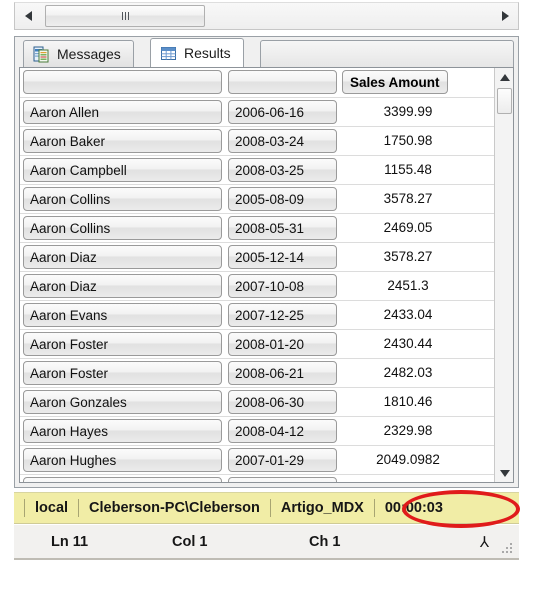 The image size is (533, 591). Describe the element at coordinates (282, 112) in the screenshot. I see `cell-date: 2006-06-16` at that location.